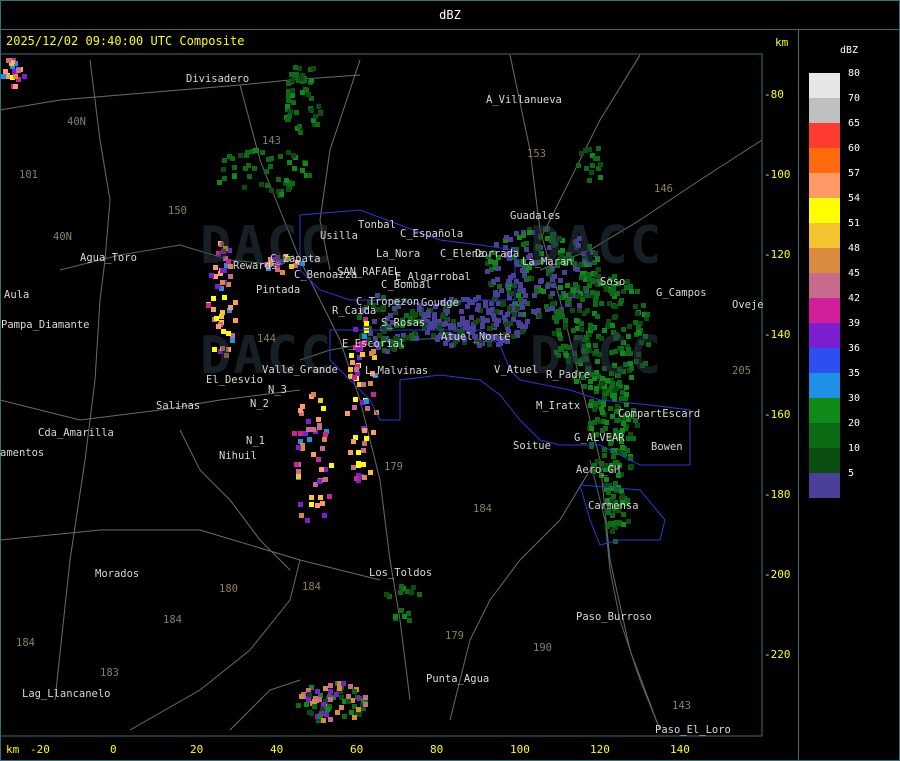 This screenshot has height=761, width=900. What do you see at coordinates (849, 50) in the screenshot?
I see `colorbar-unit: dBZ` at bounding box center [849, 50].